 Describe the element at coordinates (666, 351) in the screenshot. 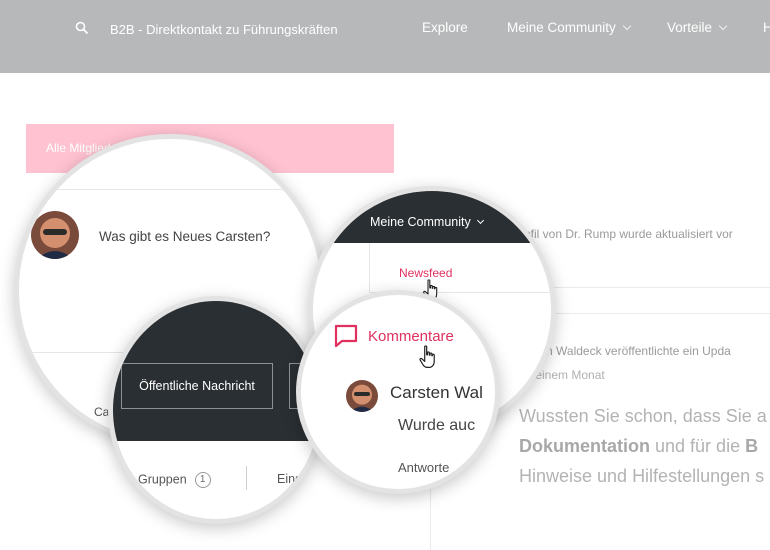

I see `feed-post-action: veröffentlichte ein Upda` at that location.